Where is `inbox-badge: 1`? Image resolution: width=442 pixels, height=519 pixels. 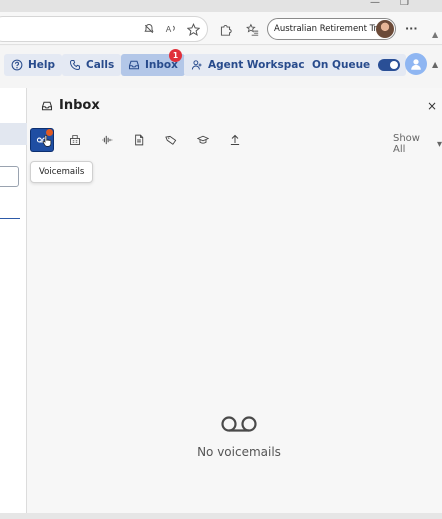
inbox-badge: 1 is located at coordinates (175, 55).